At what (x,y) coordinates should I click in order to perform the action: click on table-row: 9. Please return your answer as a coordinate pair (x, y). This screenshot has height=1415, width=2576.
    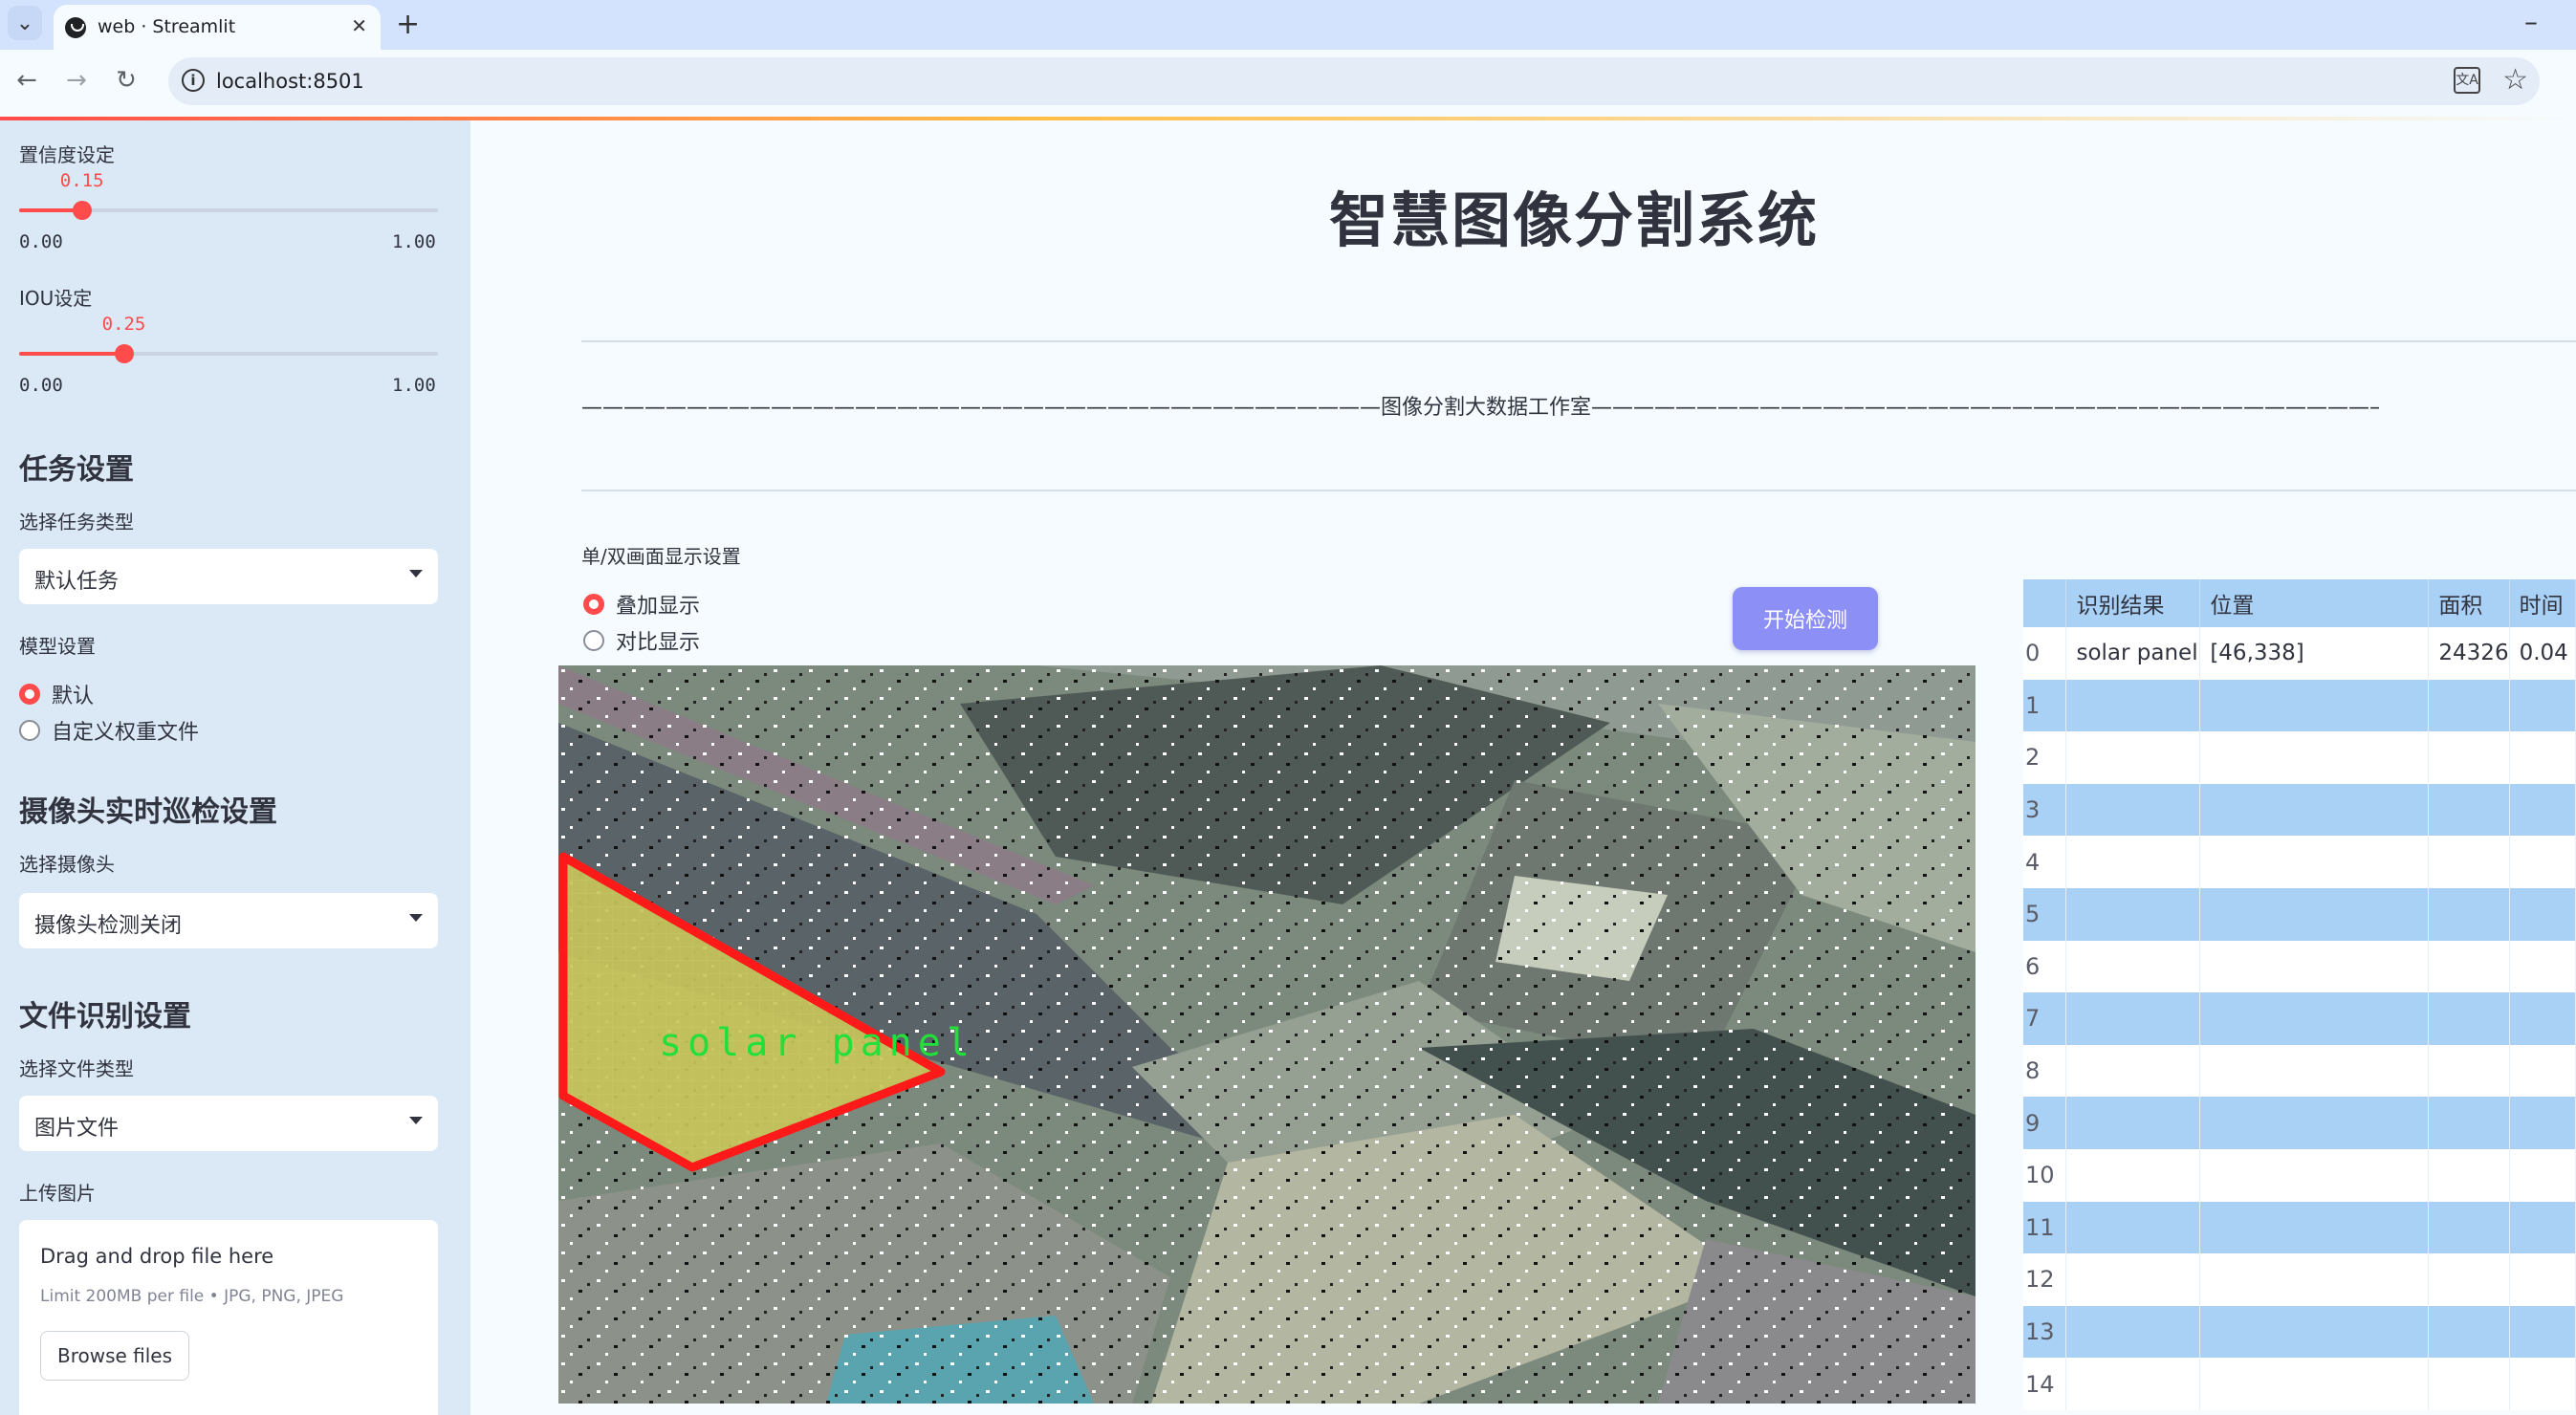
    Looking at the image, I should click on (2299, 1123).